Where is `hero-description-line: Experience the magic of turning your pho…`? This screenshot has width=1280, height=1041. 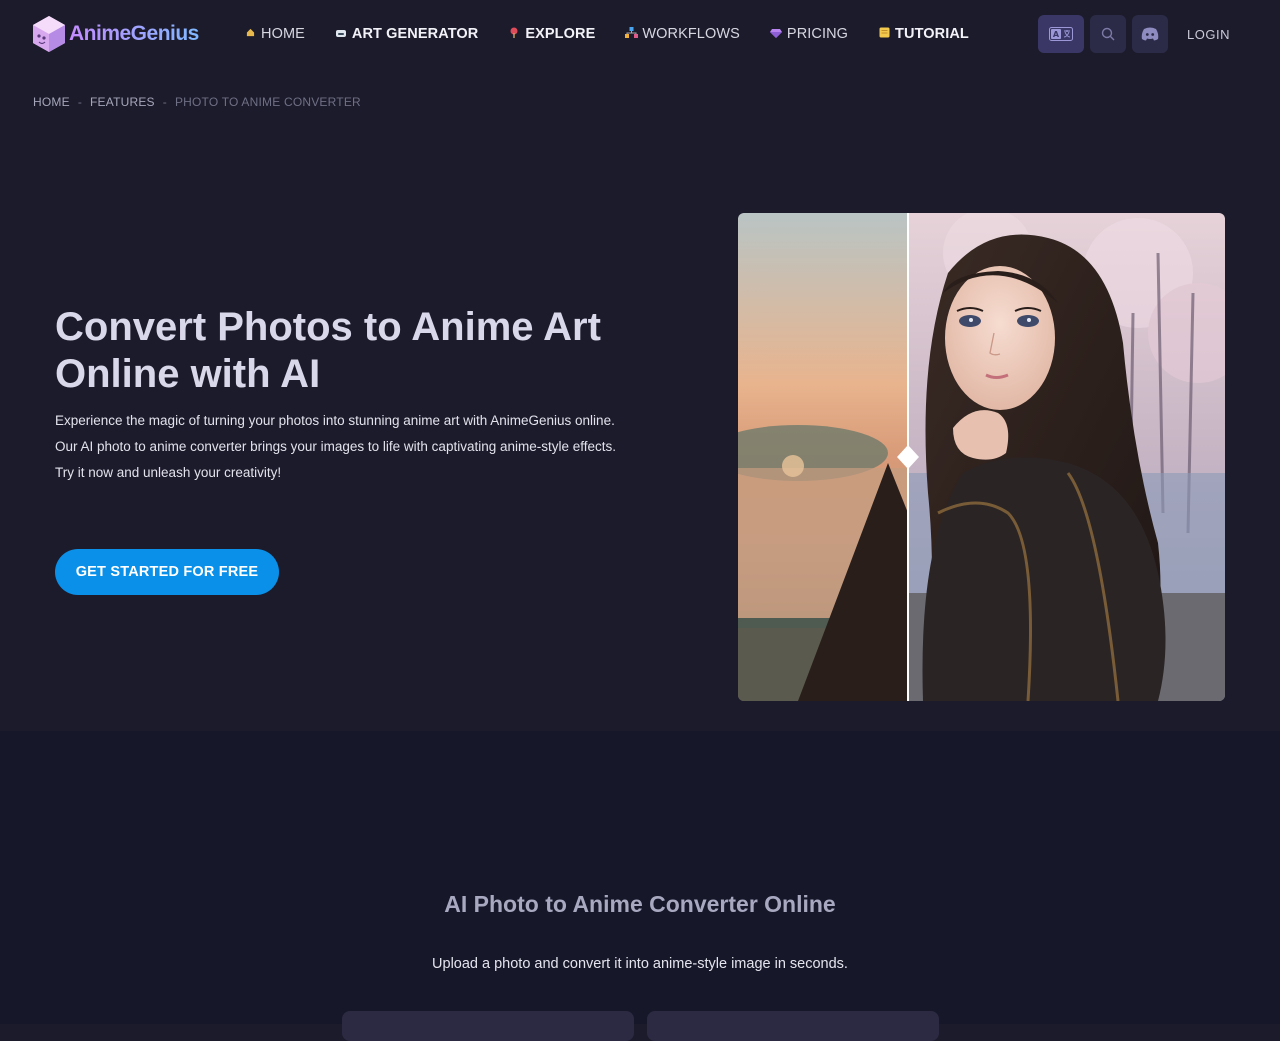 hero-description-line: Experience the magic of turning your pho… is located at coordinates (335, 420).